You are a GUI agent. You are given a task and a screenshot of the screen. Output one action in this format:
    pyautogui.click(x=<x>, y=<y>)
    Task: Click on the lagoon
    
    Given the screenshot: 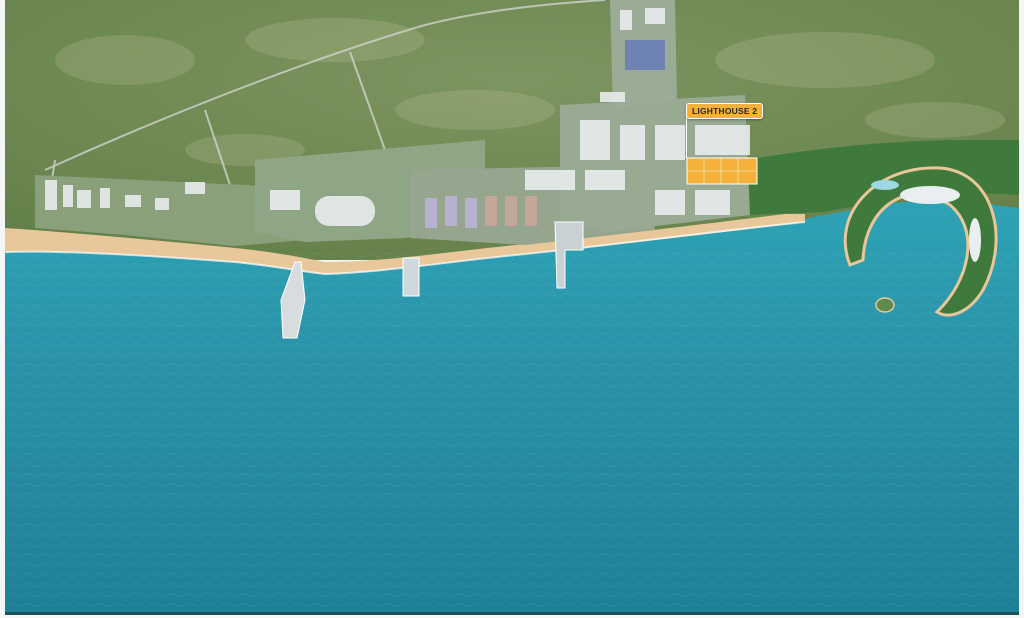 What is the action you would take?
    pyautogui.click(x=885, y=185)
    